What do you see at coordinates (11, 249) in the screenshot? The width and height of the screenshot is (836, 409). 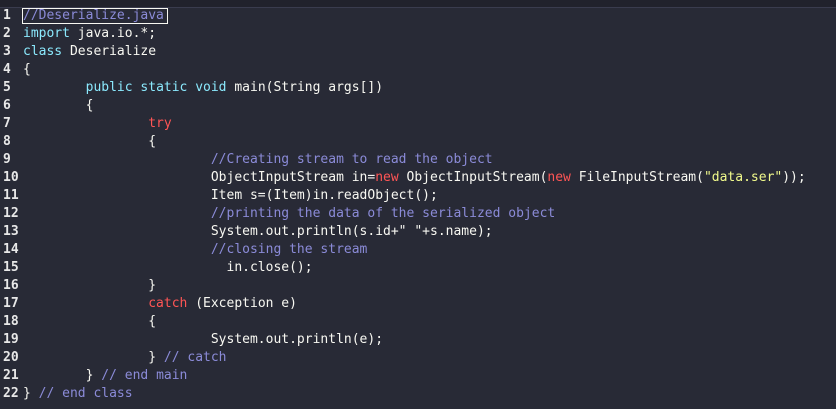 I see `line-number: 14` at bounding box center [11, 249].